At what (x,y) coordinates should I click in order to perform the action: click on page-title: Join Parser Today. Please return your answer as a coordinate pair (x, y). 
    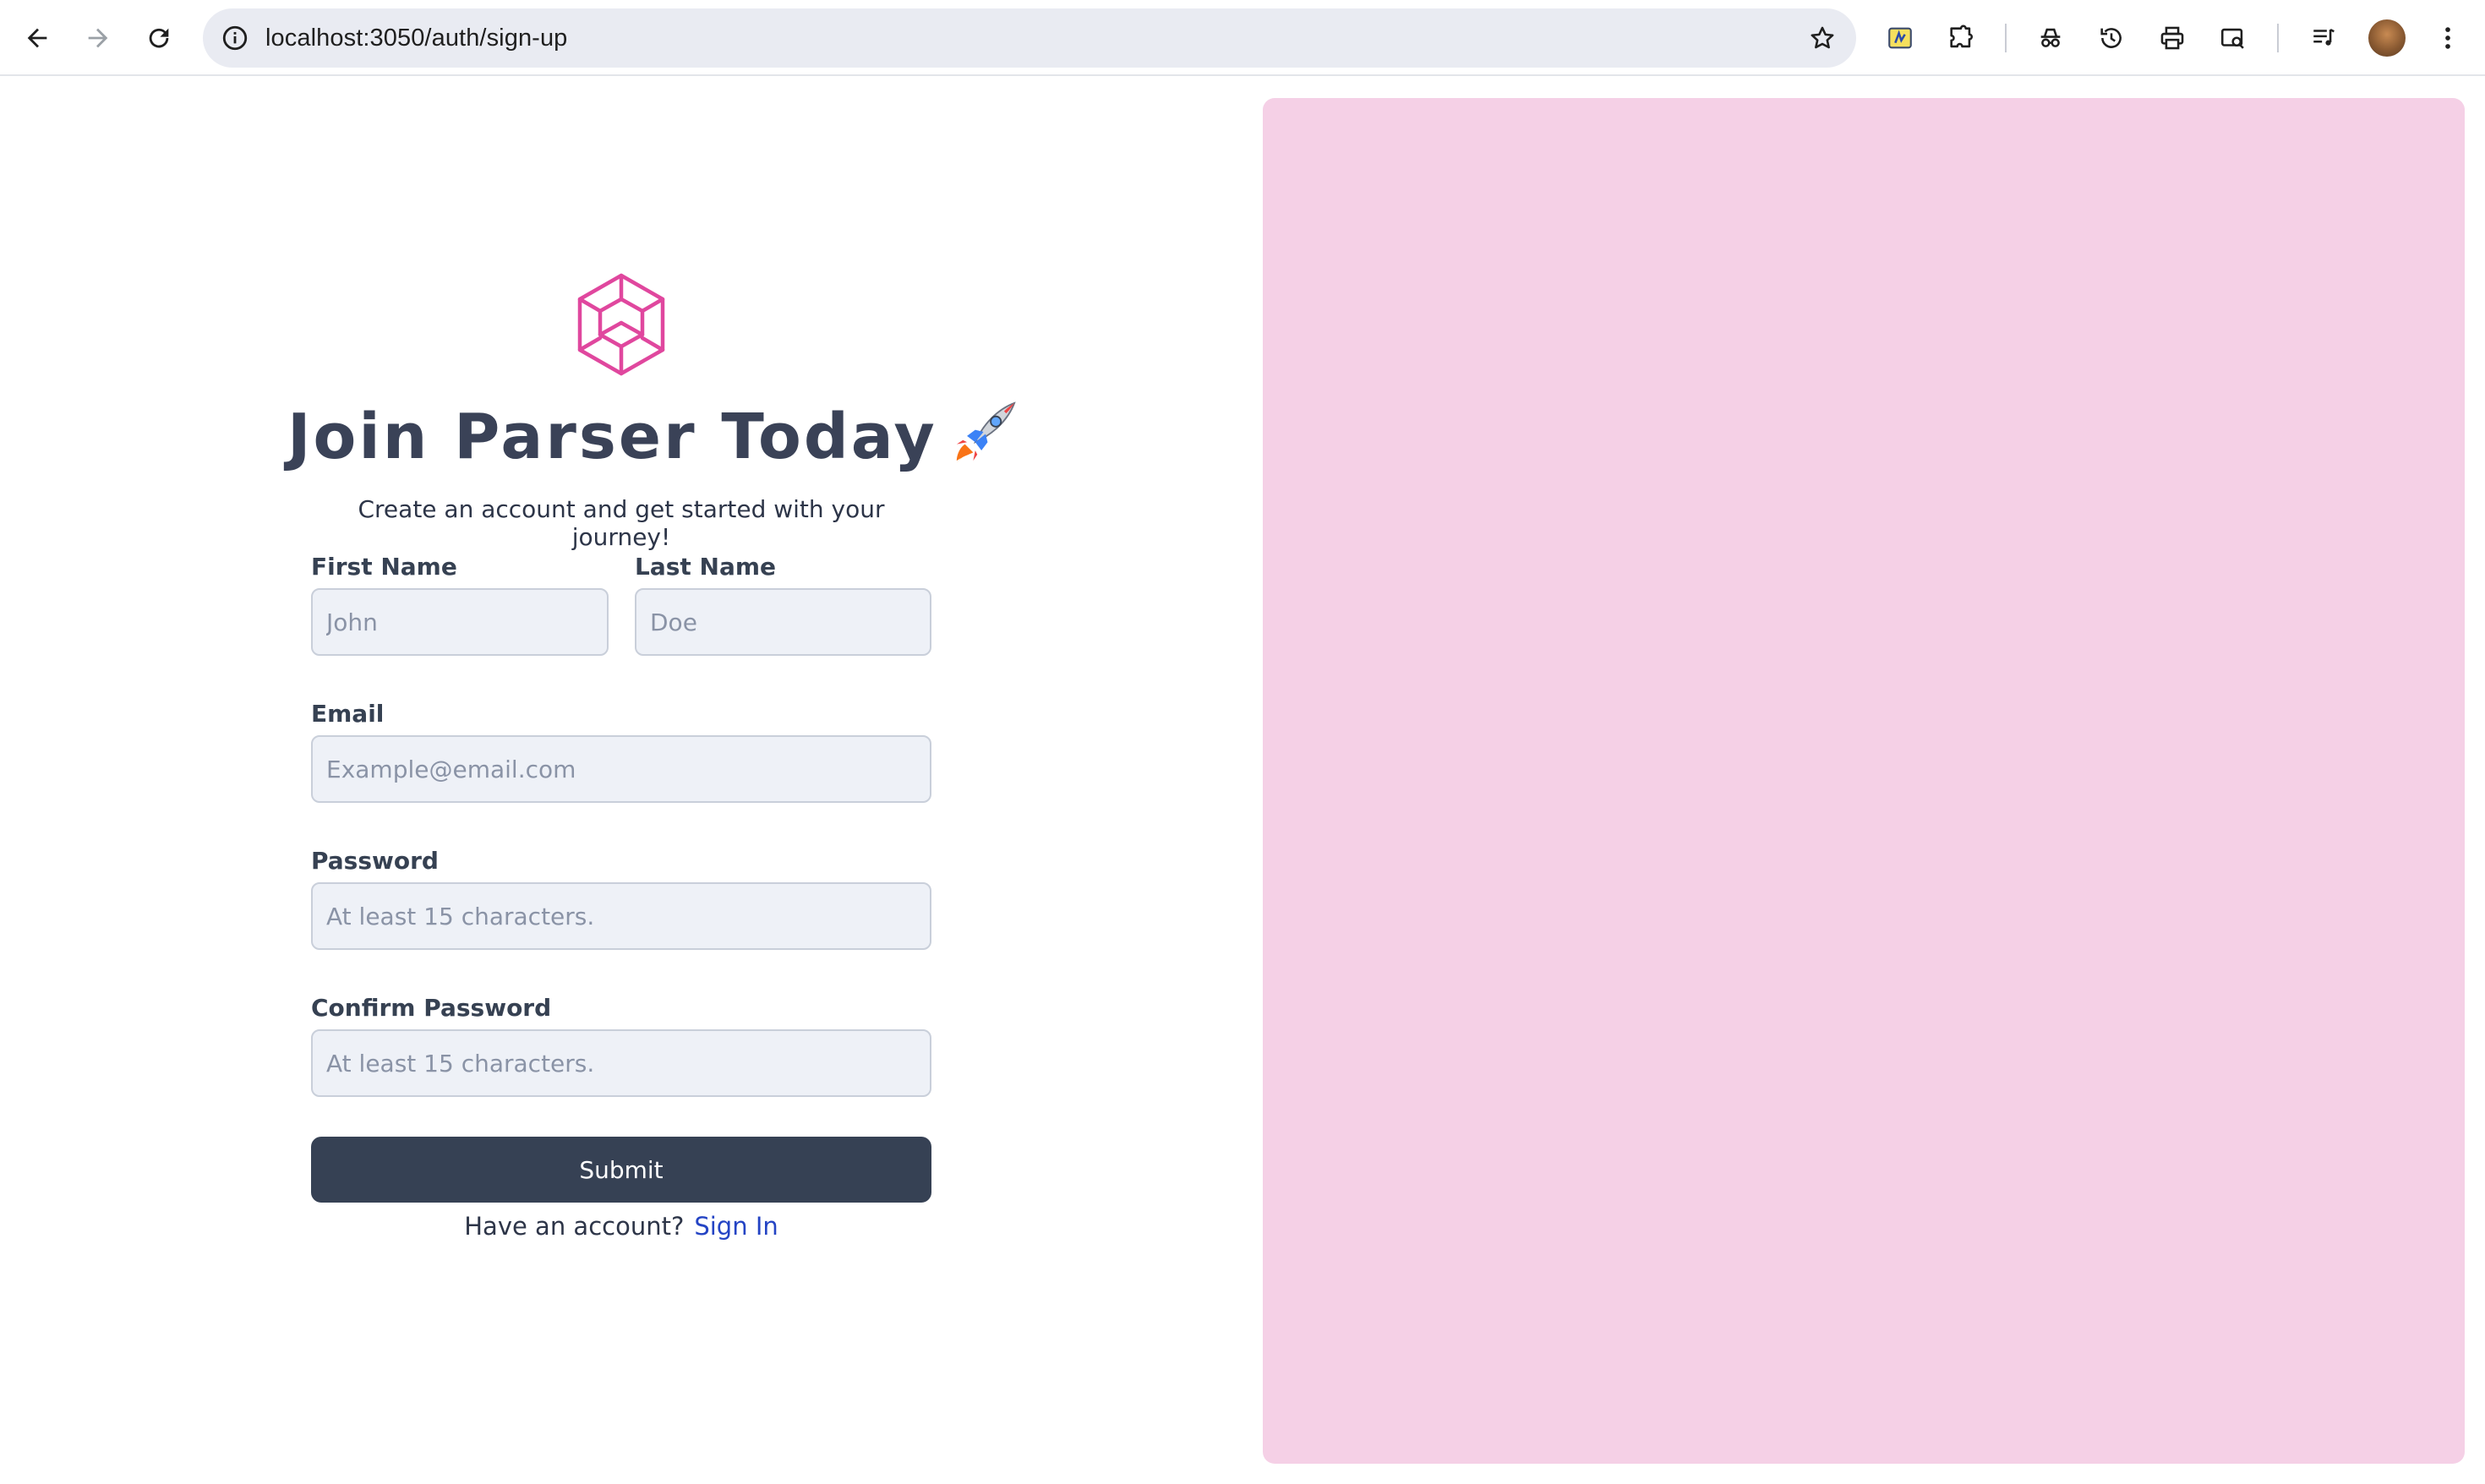
    Looking at the image, I should click on (651, 436).